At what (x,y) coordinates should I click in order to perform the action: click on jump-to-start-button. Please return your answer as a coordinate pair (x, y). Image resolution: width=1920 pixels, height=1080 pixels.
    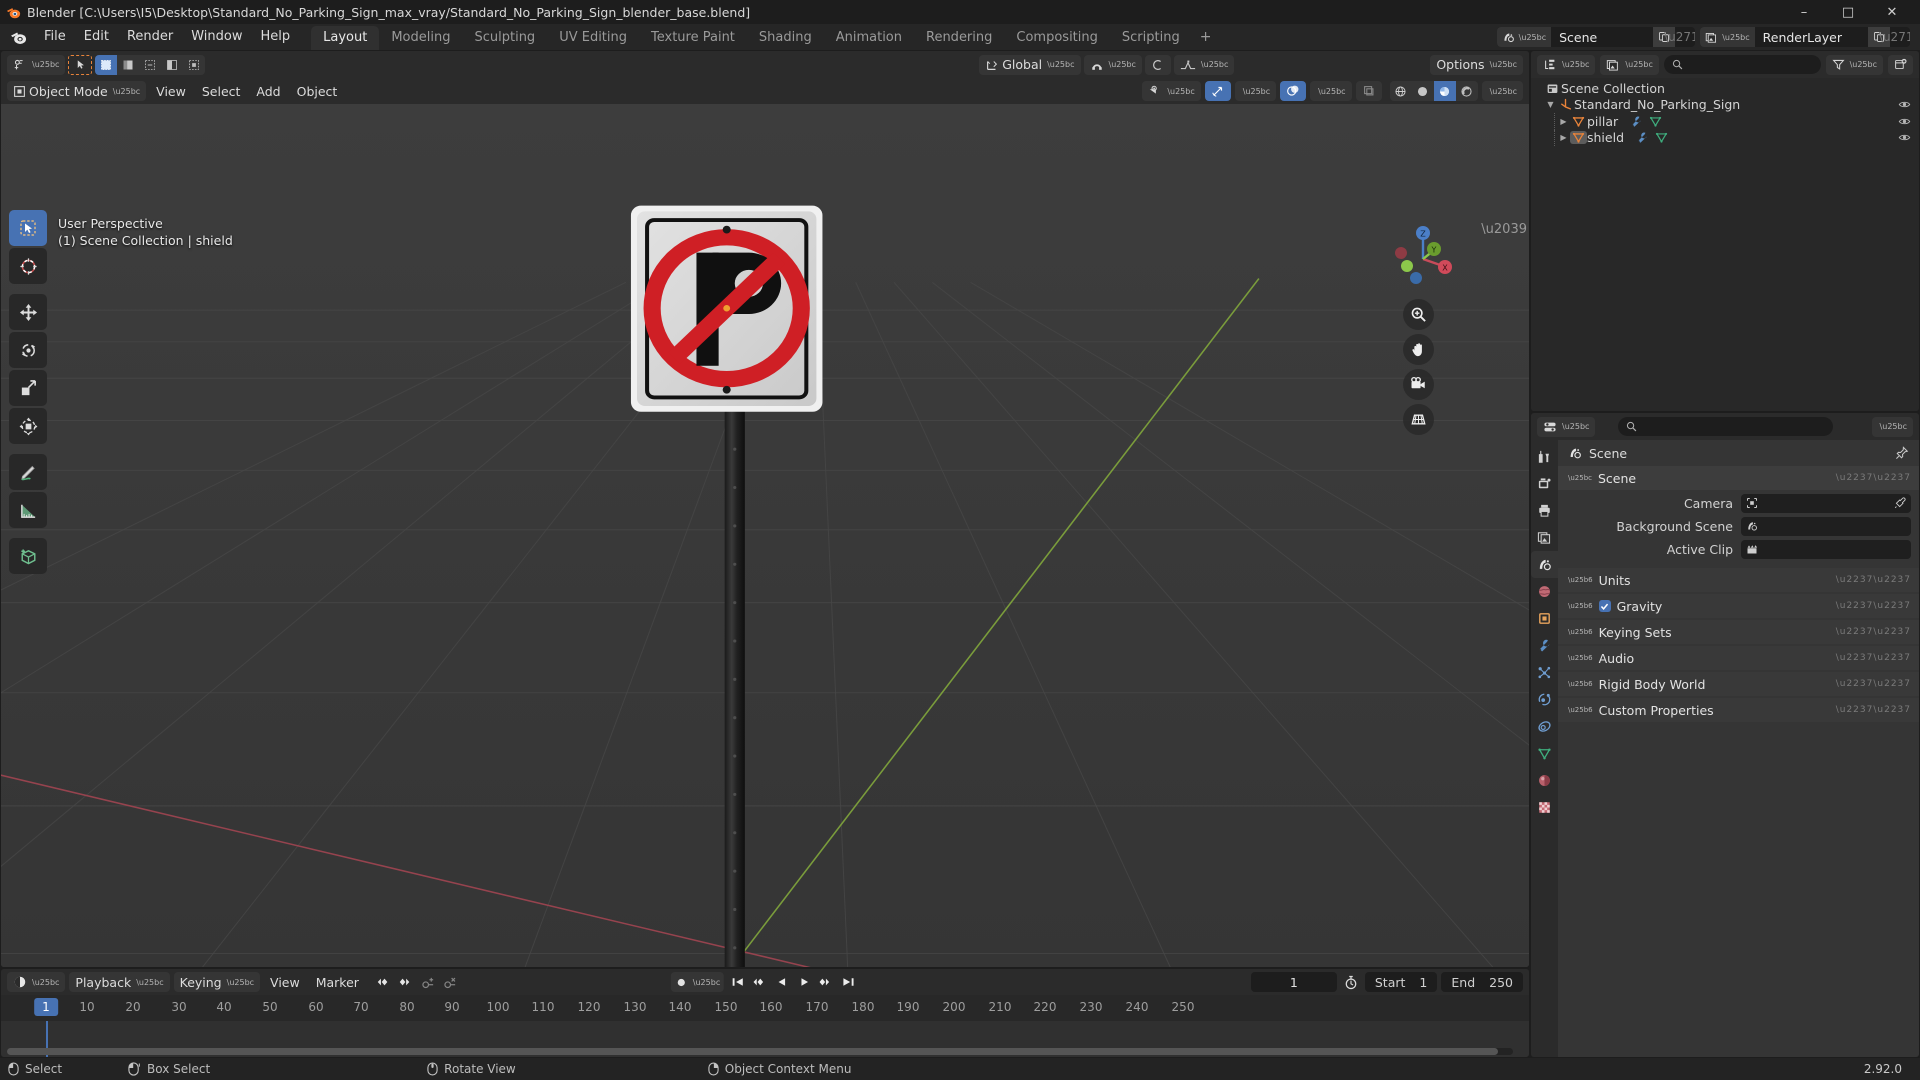
    Looking at the image, I should click on (738, 982).